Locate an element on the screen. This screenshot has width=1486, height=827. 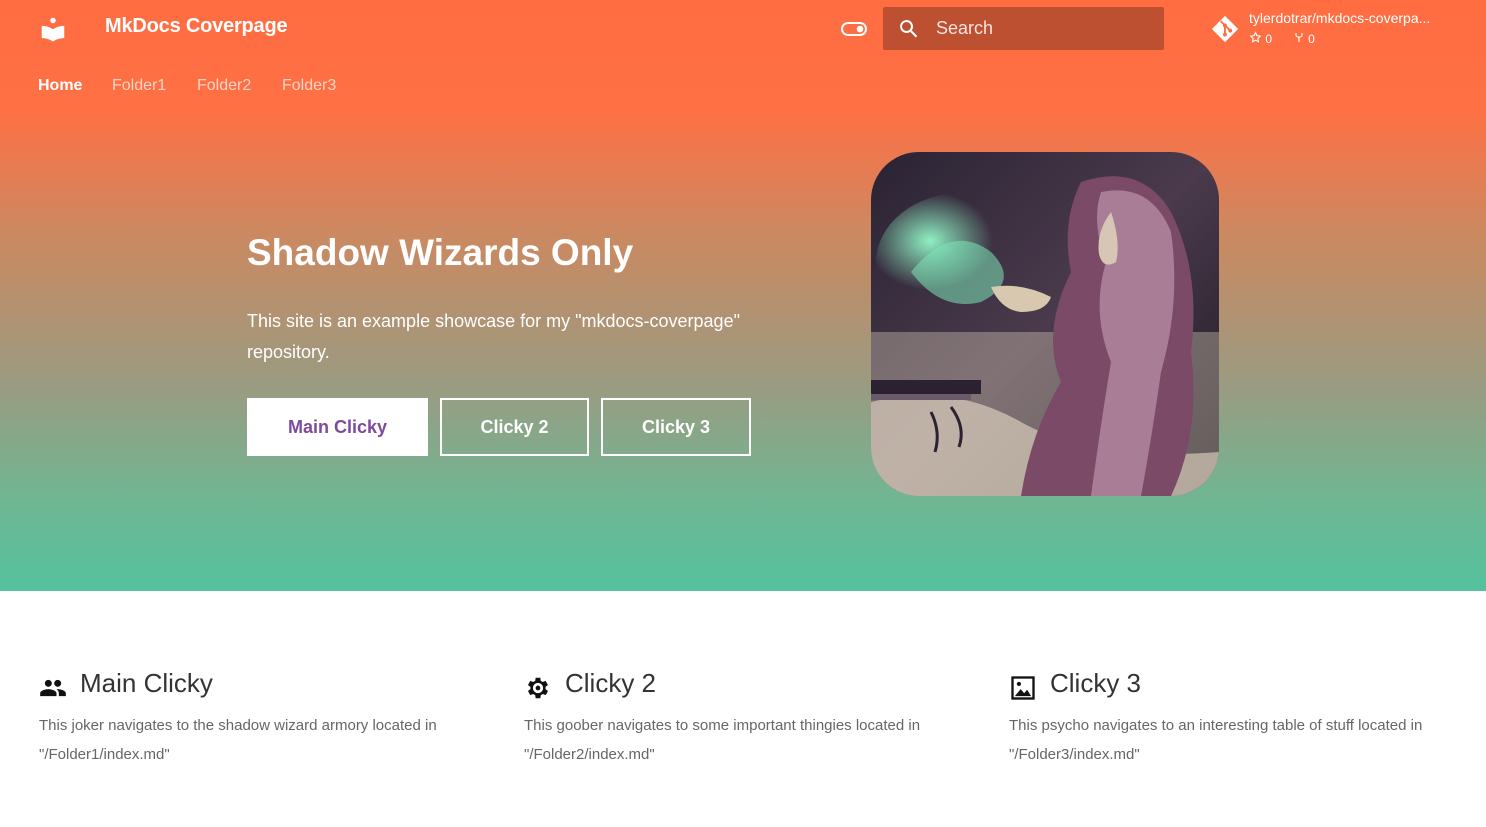
site-title: MkDocs Coverpage is located at coordinates (196, 26).